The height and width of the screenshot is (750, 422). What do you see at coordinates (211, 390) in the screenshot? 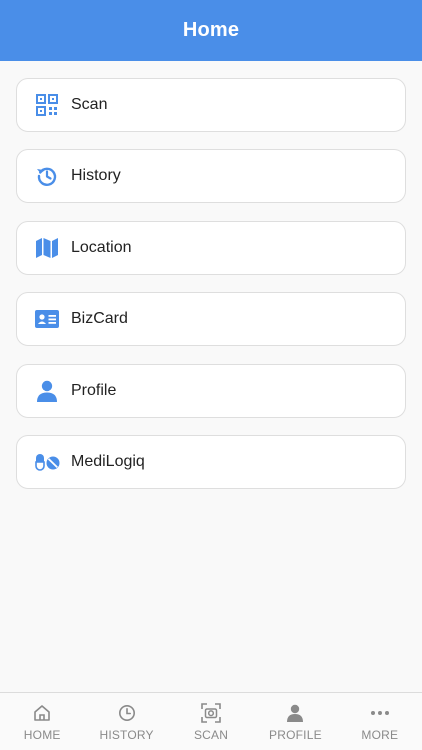
I see `menu-item-profile: Profile` at bounding box center [211, 390].